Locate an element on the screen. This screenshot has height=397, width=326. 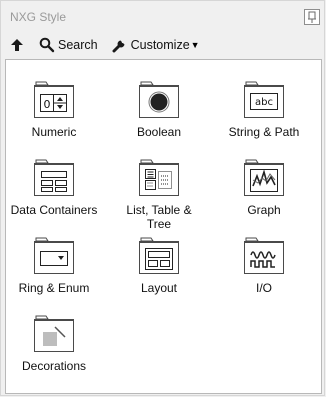
palette-item-decorations: Decorations is located at coordinates (54, 343).